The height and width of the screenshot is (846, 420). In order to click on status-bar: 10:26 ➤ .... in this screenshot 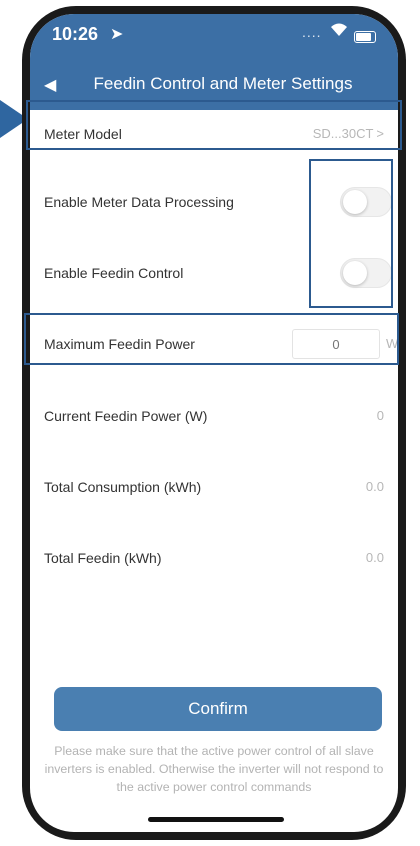, I will do `click(214, 37)`.